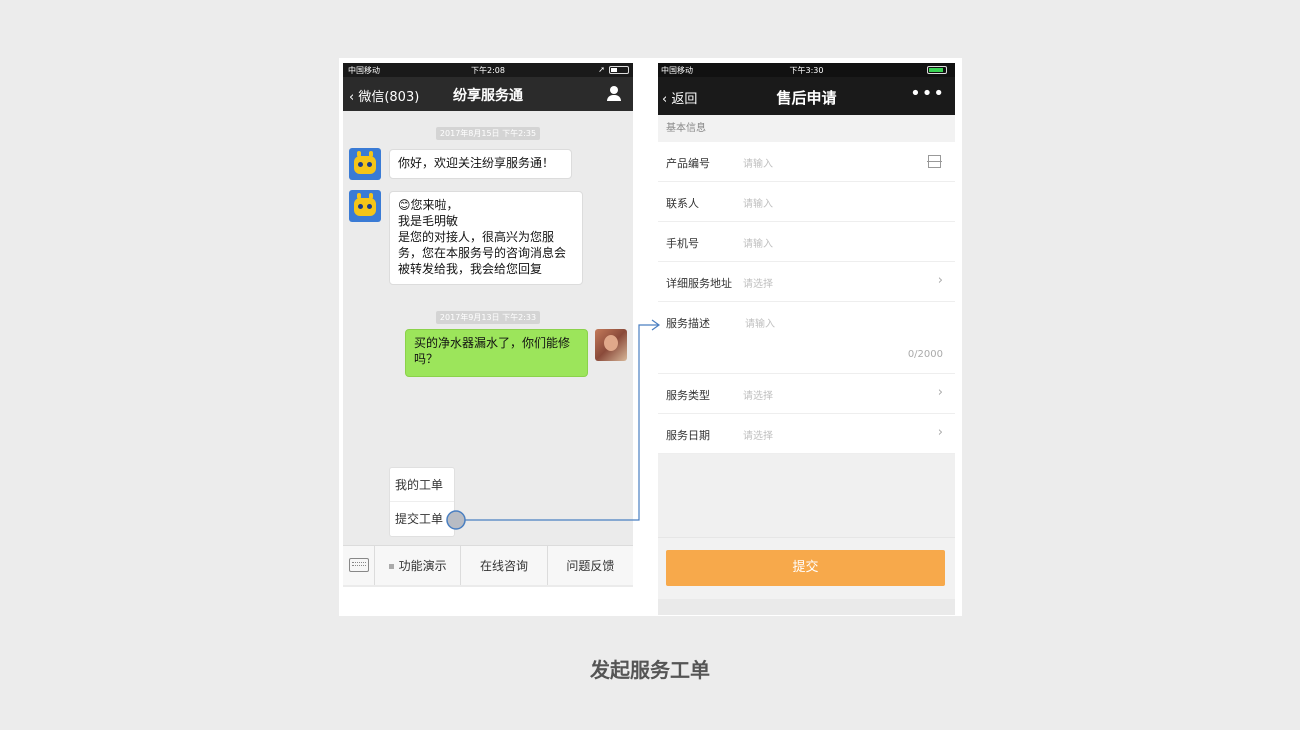  Describe the element at coordinates (504, 565) in the screenshot. I see `menu-online-consult: 在线咨询` at that location.